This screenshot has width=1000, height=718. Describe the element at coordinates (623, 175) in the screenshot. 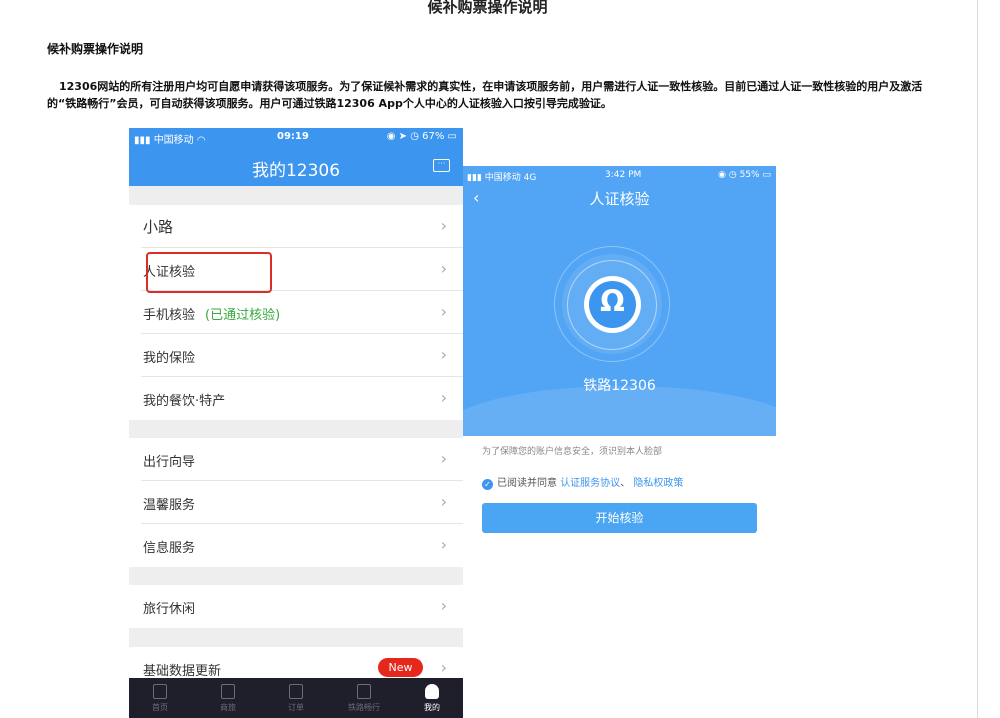

I see `clock: 3:42 PM` at that location.